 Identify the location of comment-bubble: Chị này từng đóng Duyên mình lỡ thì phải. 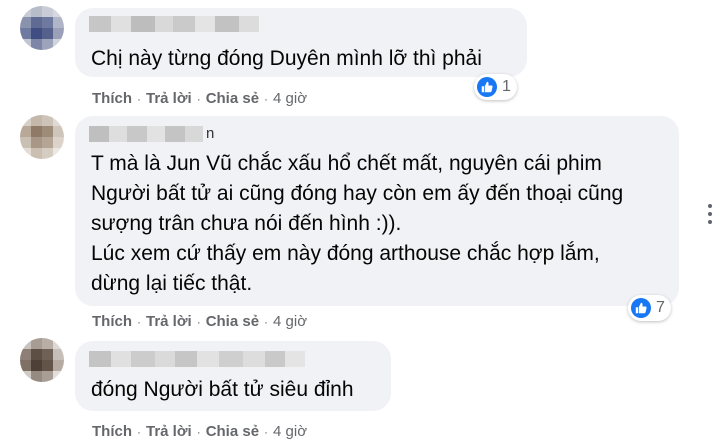
(301, 42).